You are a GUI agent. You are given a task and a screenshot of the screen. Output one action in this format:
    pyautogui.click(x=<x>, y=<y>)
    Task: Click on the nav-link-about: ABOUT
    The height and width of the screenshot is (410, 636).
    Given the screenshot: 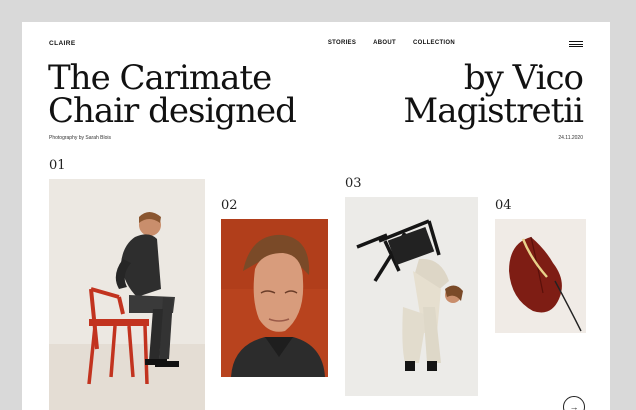 What is the action you would take?
    pyautogui.click(x=384, y=43)
    